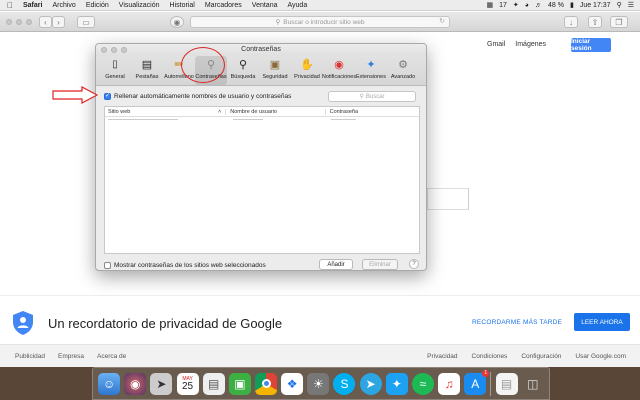  I want to click on minimize-window-button, so click(19, 22).